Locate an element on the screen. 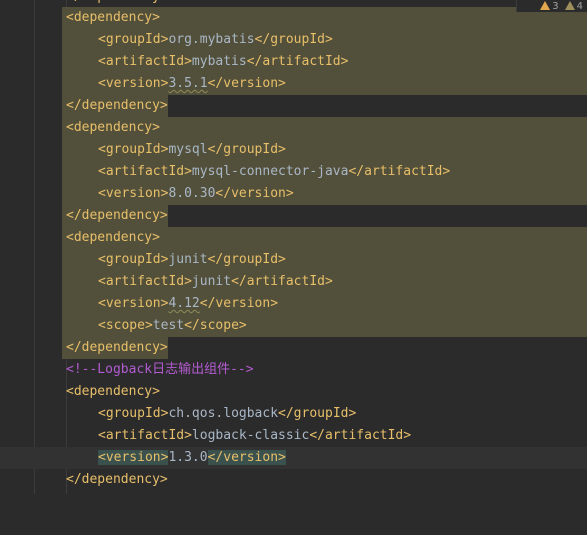 The image size is (587, 535). code-line: <artifactId>logback-classic</artifactId> is located at coordinates (293, 436).